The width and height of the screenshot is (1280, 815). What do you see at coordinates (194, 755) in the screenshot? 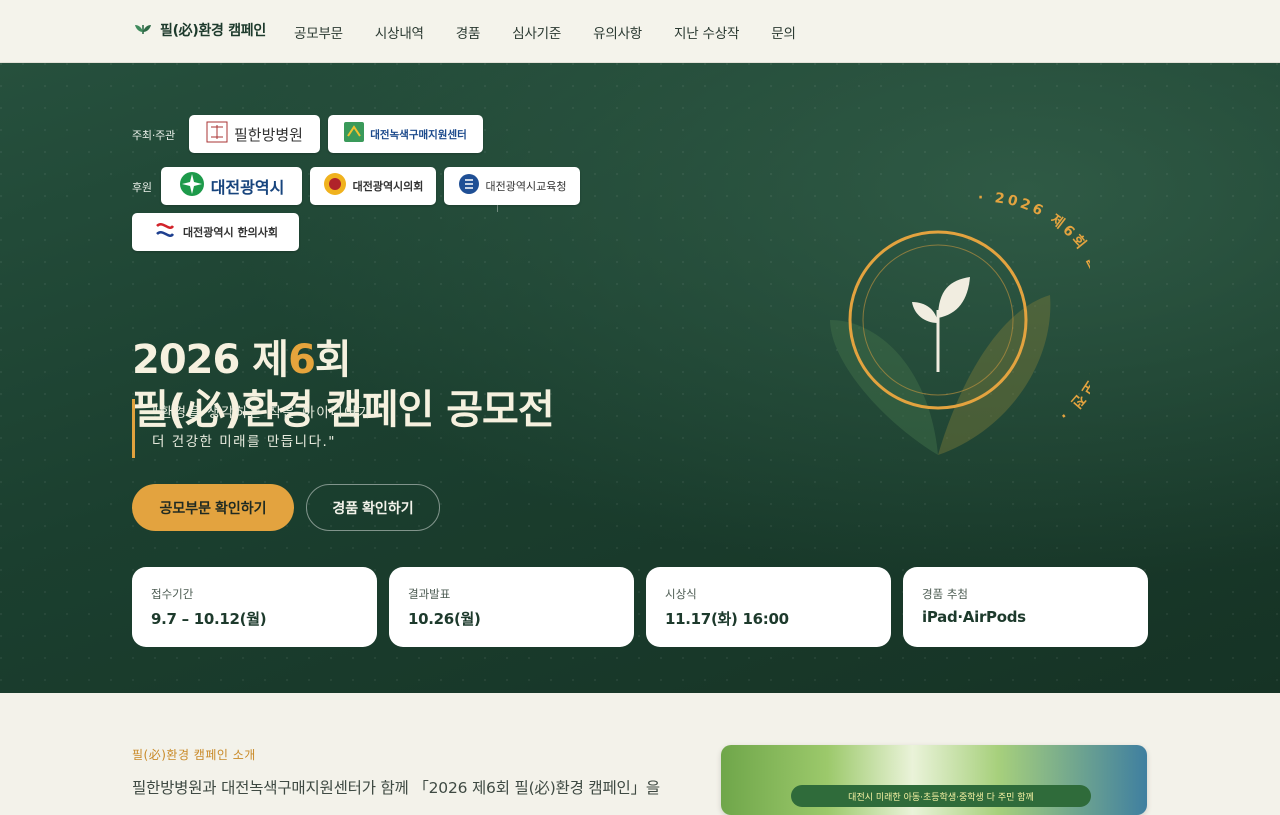
I see `intro-section-tag: 필(必)환경 캠페인 소개` at bounding box center [194, 755].